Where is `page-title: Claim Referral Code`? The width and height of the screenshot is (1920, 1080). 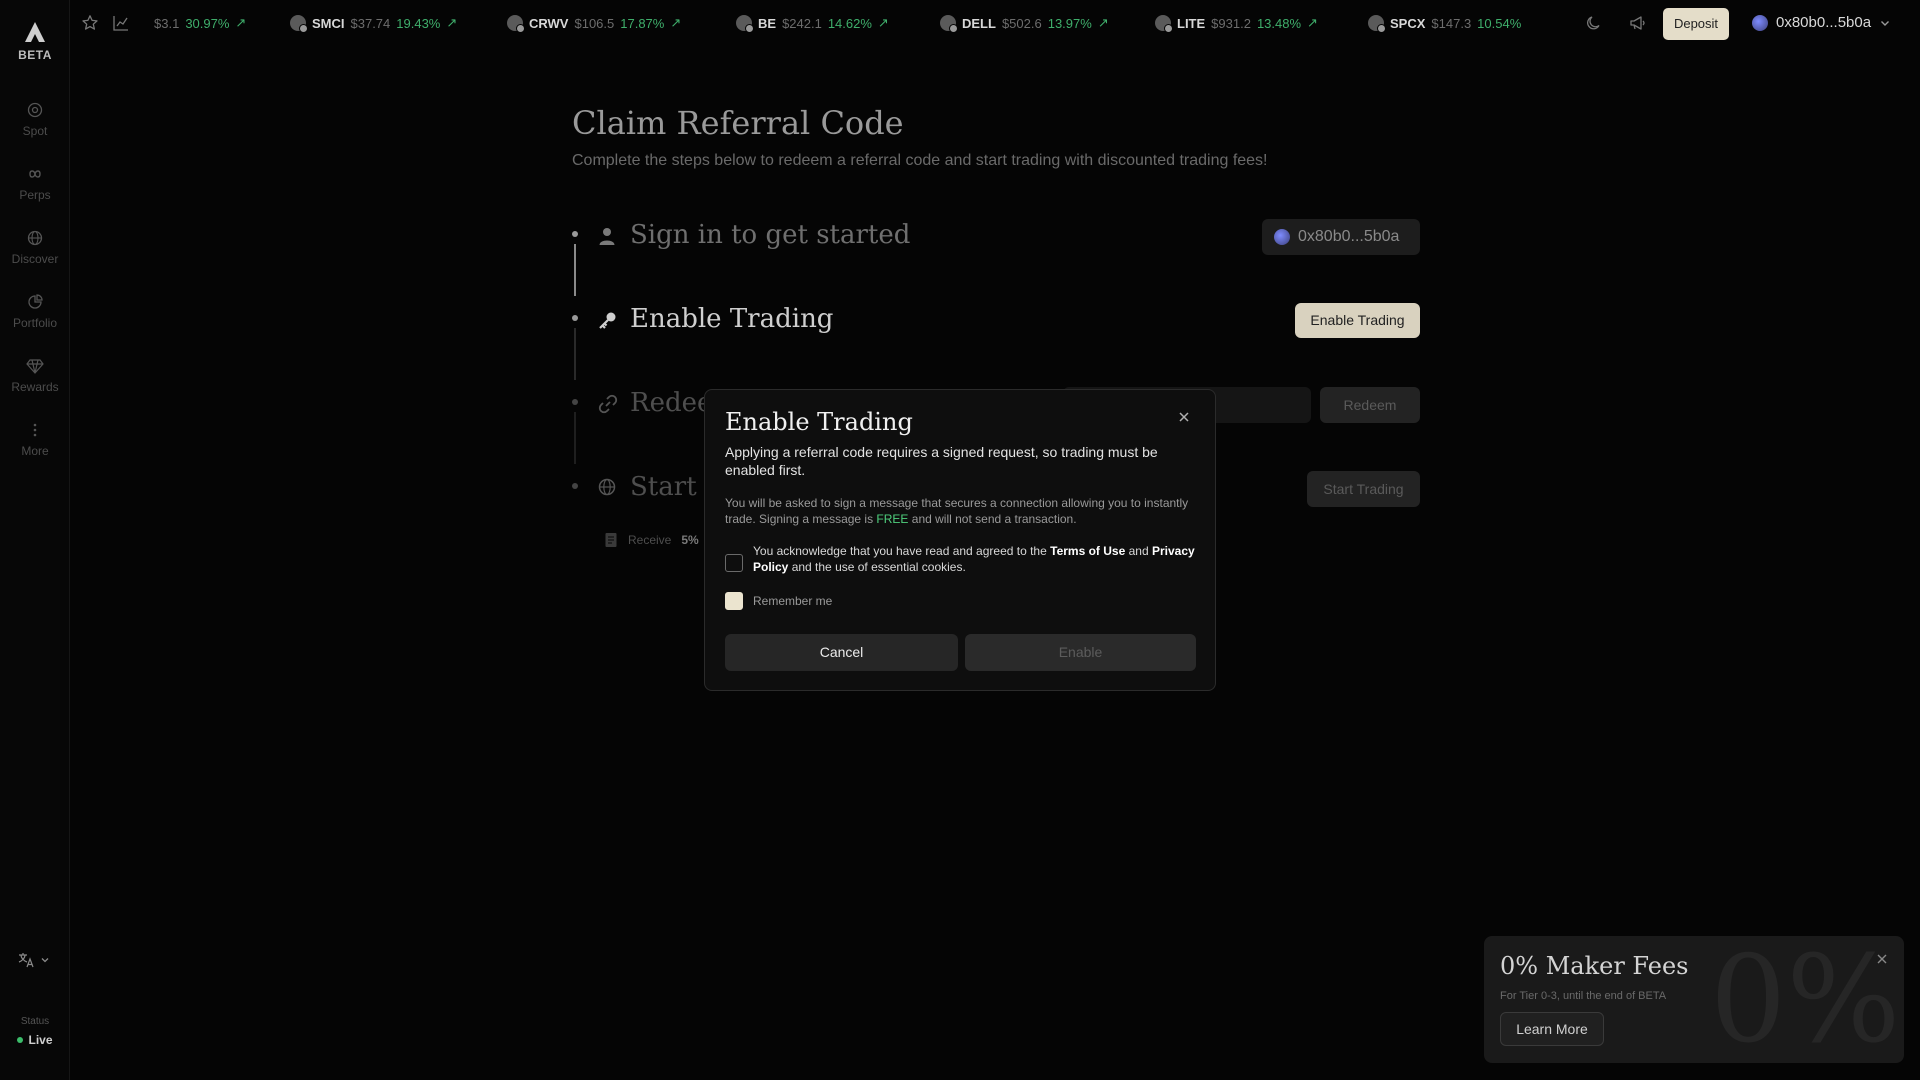
page-title: Claim Referral Code is located at coordinates (738, 123).